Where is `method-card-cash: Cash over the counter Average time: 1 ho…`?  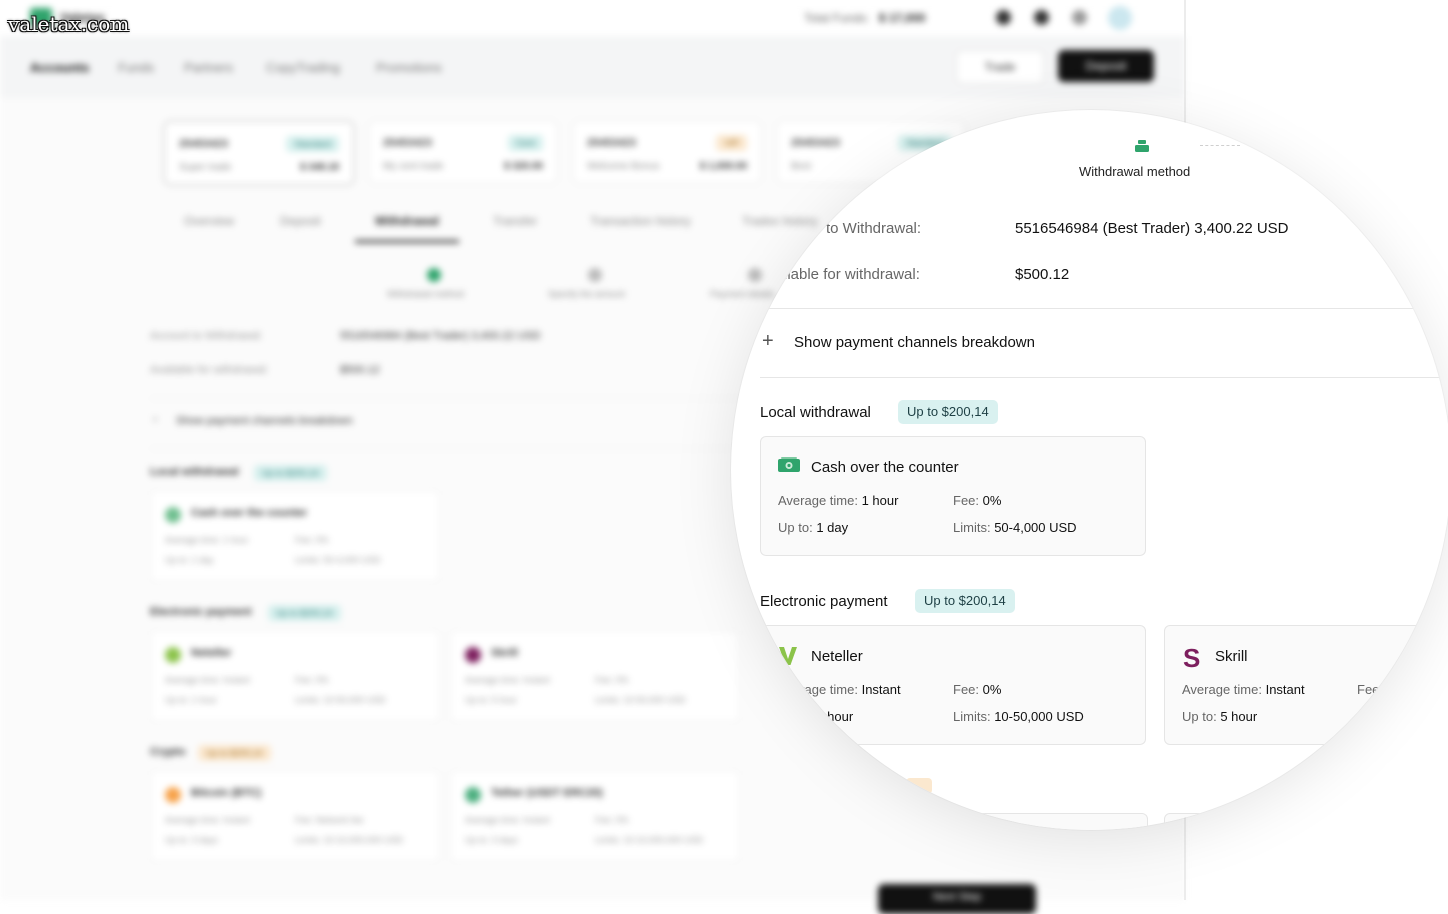
method-card-cash: Cash over the counter Average time: 1 ho… is located at coordinates (953, 496).